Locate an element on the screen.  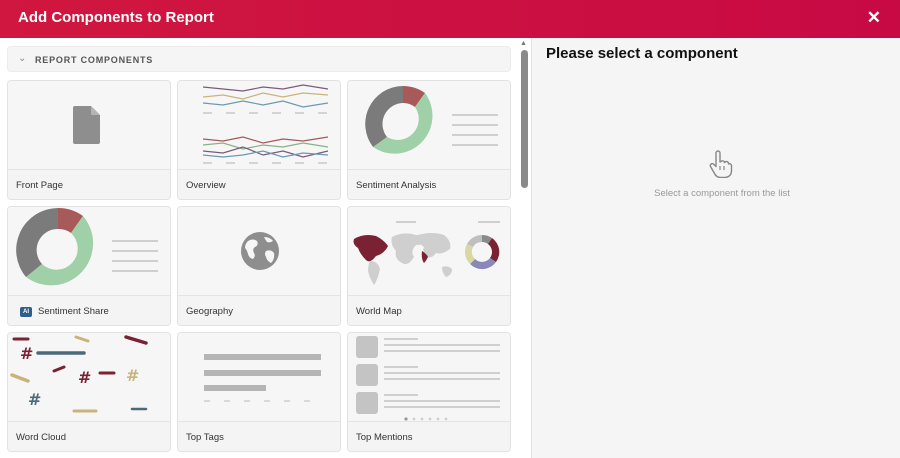
card-label: Geography is located at coordinates (210, 311).